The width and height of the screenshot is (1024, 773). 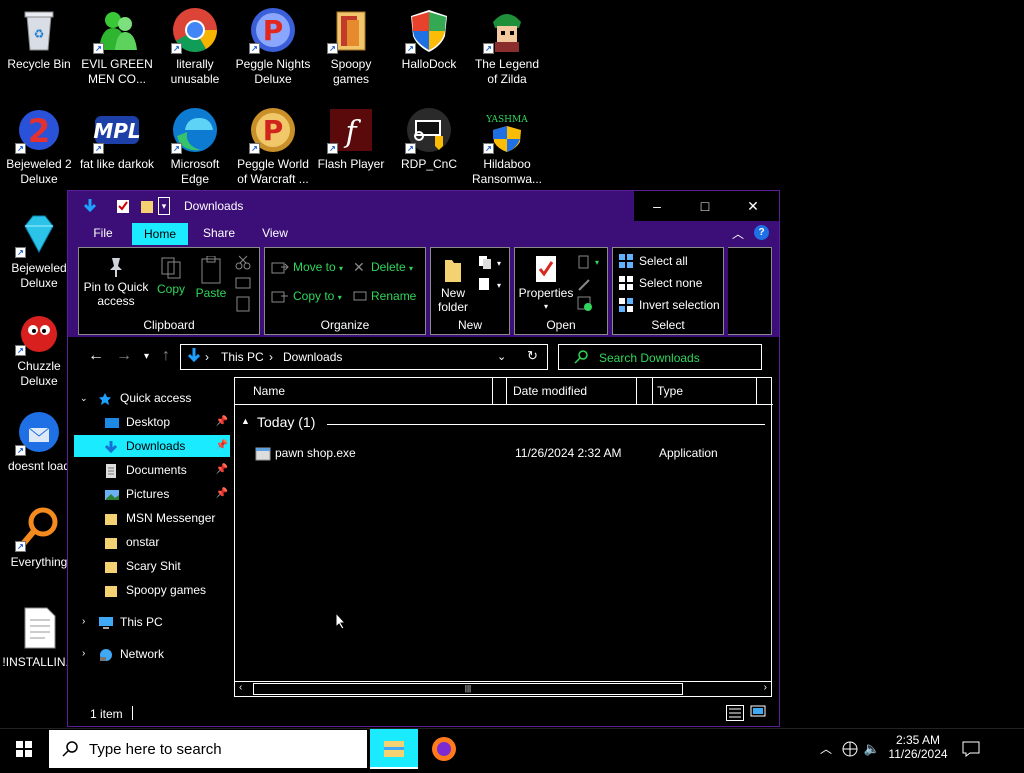 What do you see at coordinates (705, 391) in the screenshot?
I see `column-header-type: Type` at bounding box center [705, 391].